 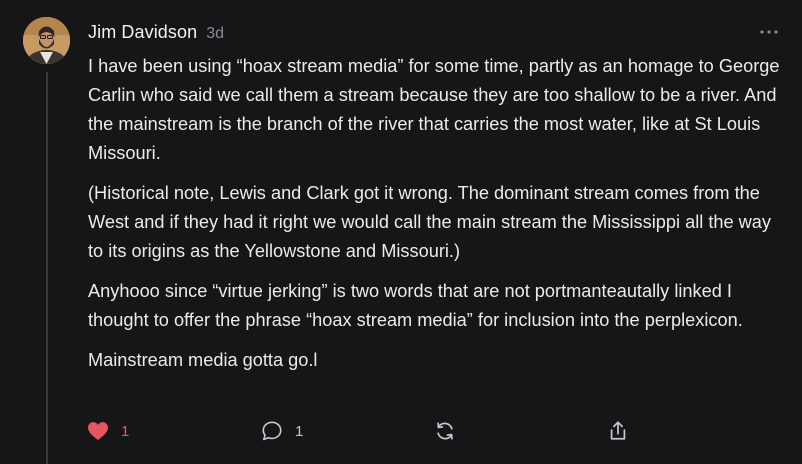 What do you see at coordinates (272, 431) in the screenshot?
I see `speech-bubble-icon` at bounding box center [272, 431].